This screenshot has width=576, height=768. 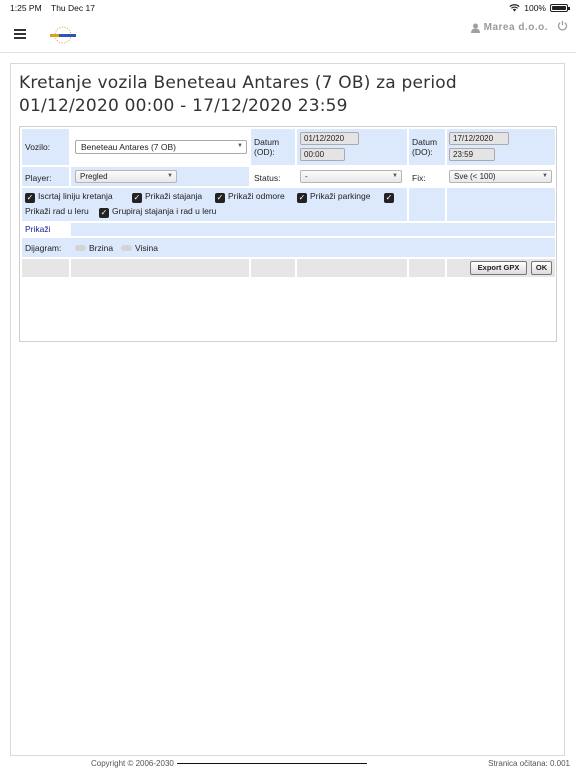 What do you see at coordinates (132, 763) in the screenshot?
I see `copyright-text: Copyright © 2006-2030` at bounding box center [132, 763].